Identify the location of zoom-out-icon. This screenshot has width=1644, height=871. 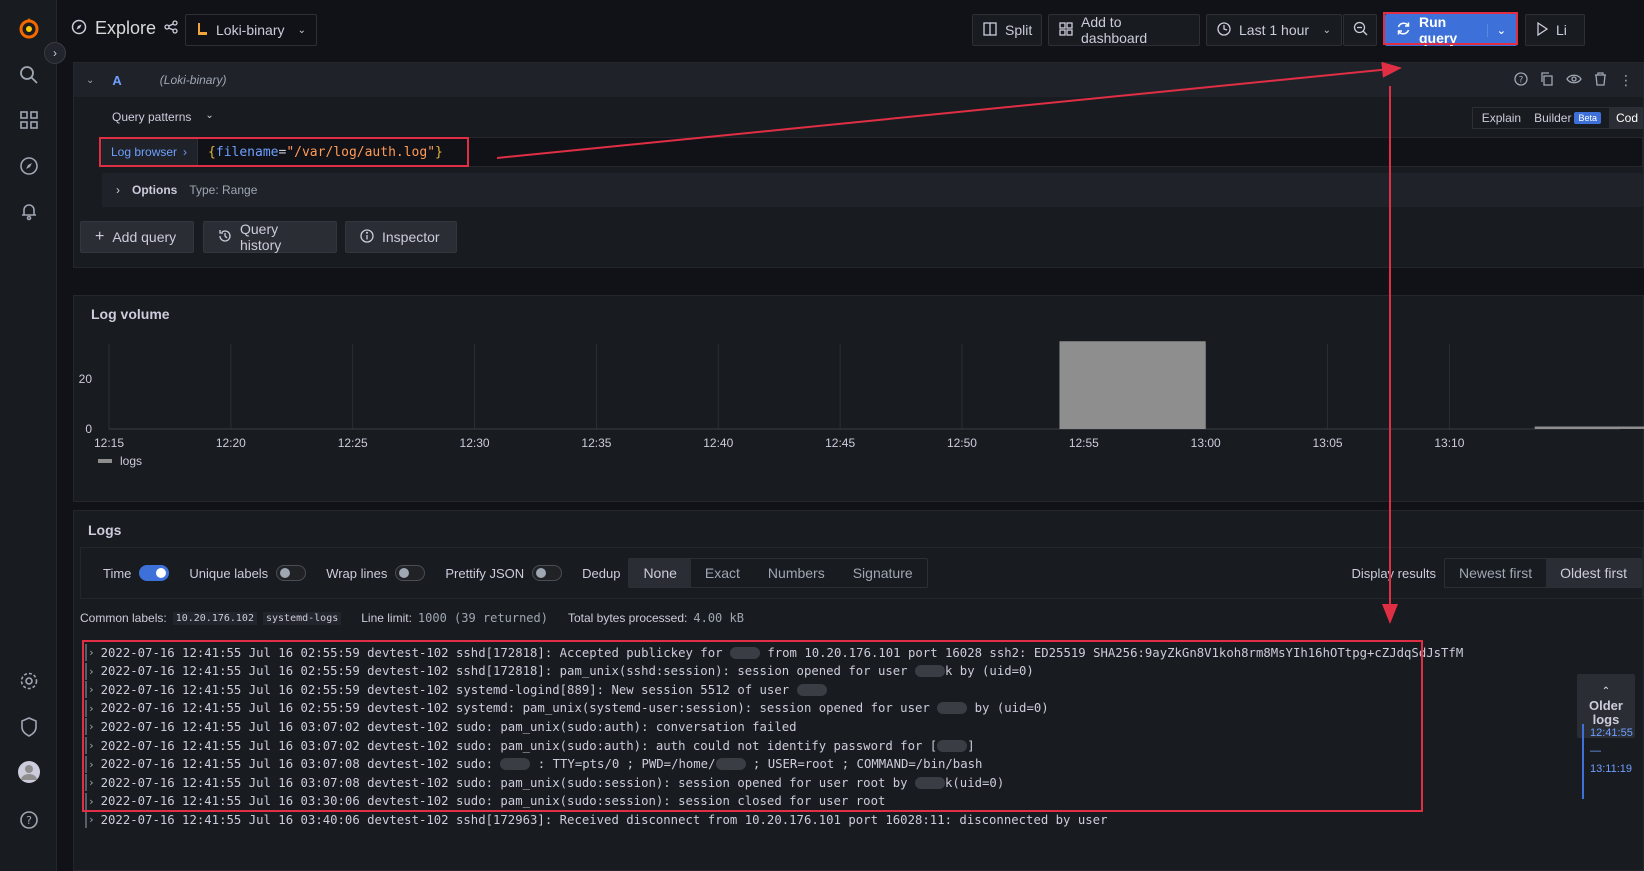
(1360, 30).